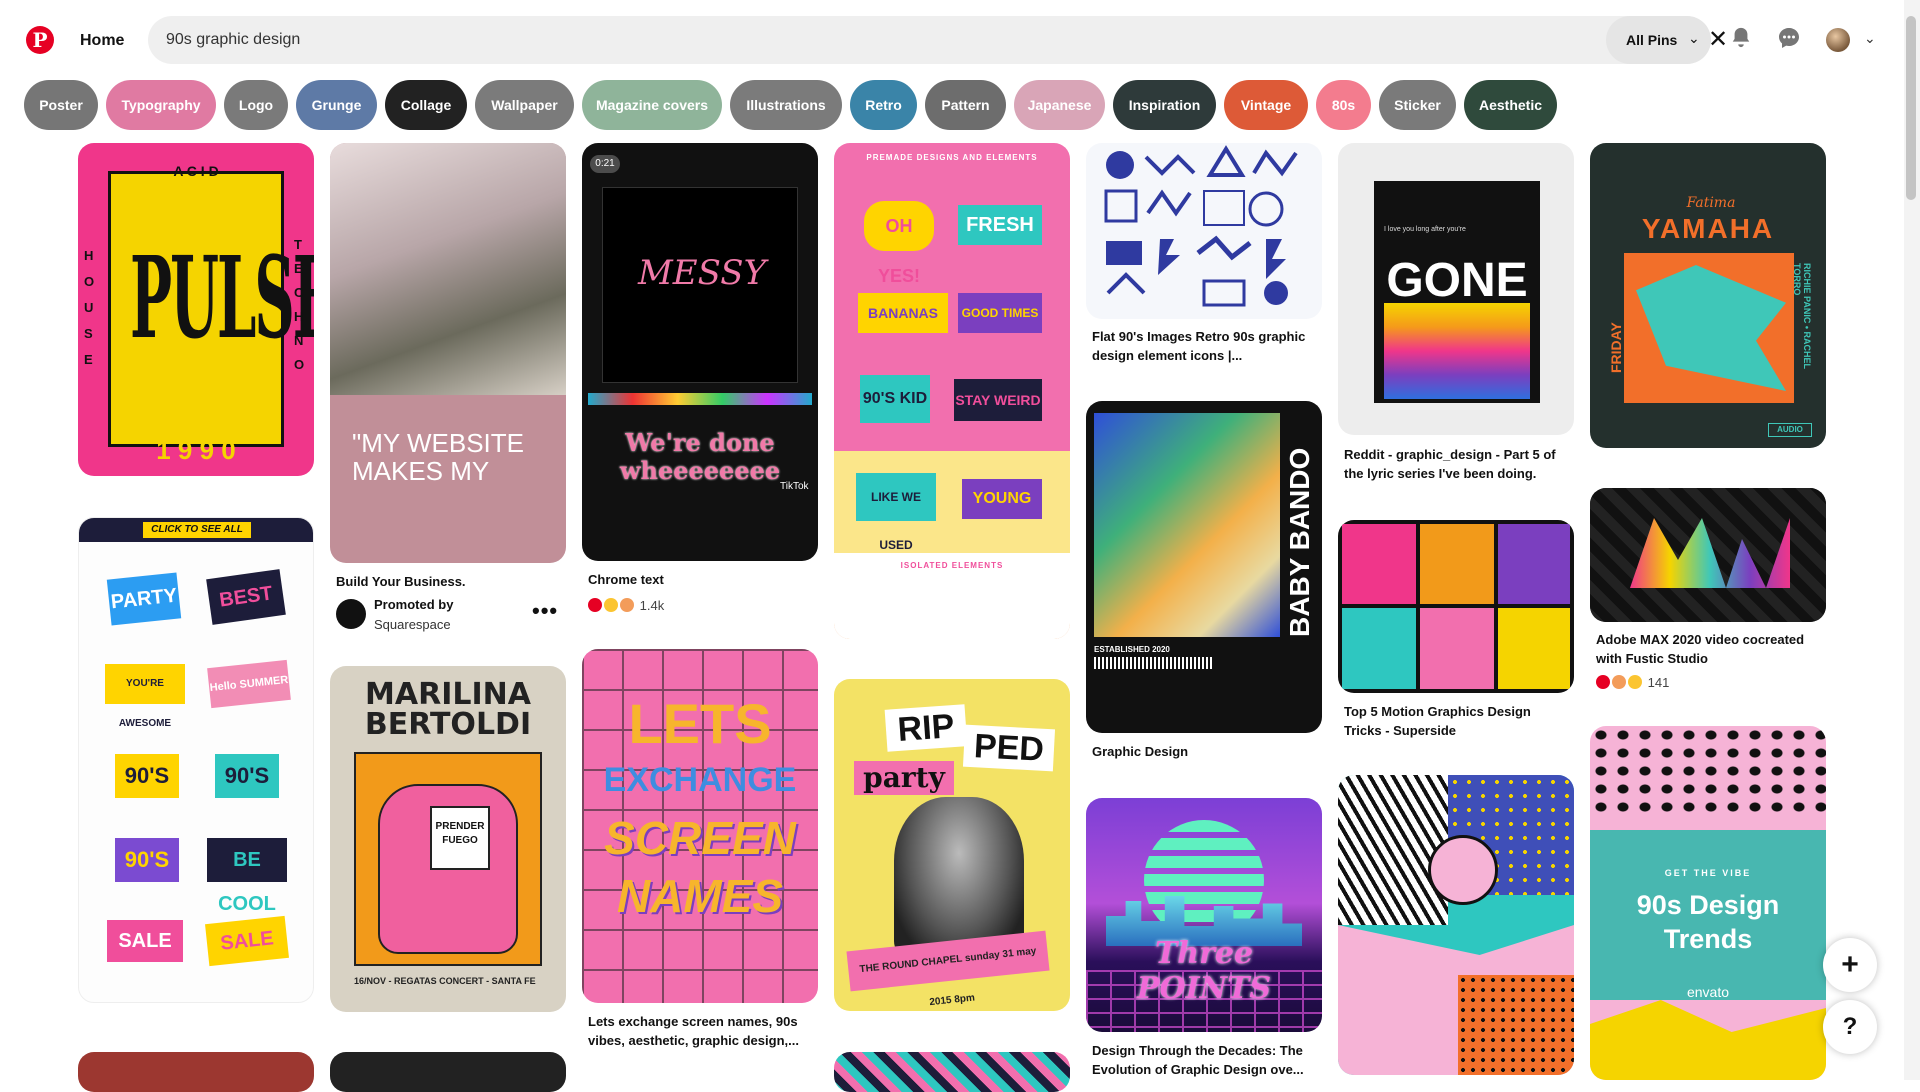  I want to click on established-text: ESTABLISHED 2020, so click(1132, 649).